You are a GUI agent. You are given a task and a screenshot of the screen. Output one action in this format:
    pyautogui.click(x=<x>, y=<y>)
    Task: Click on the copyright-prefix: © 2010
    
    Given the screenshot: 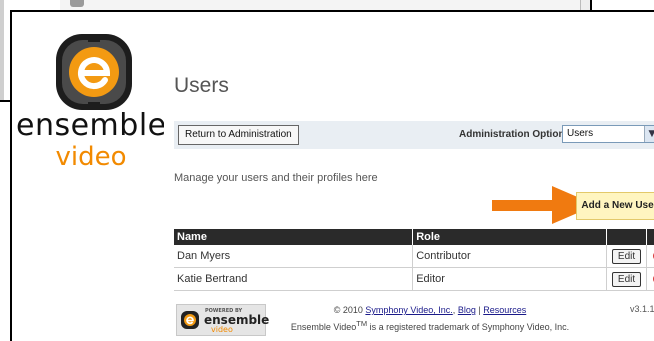 What is the action you would take?
    pyautogui.click(x=348, y=310)
    